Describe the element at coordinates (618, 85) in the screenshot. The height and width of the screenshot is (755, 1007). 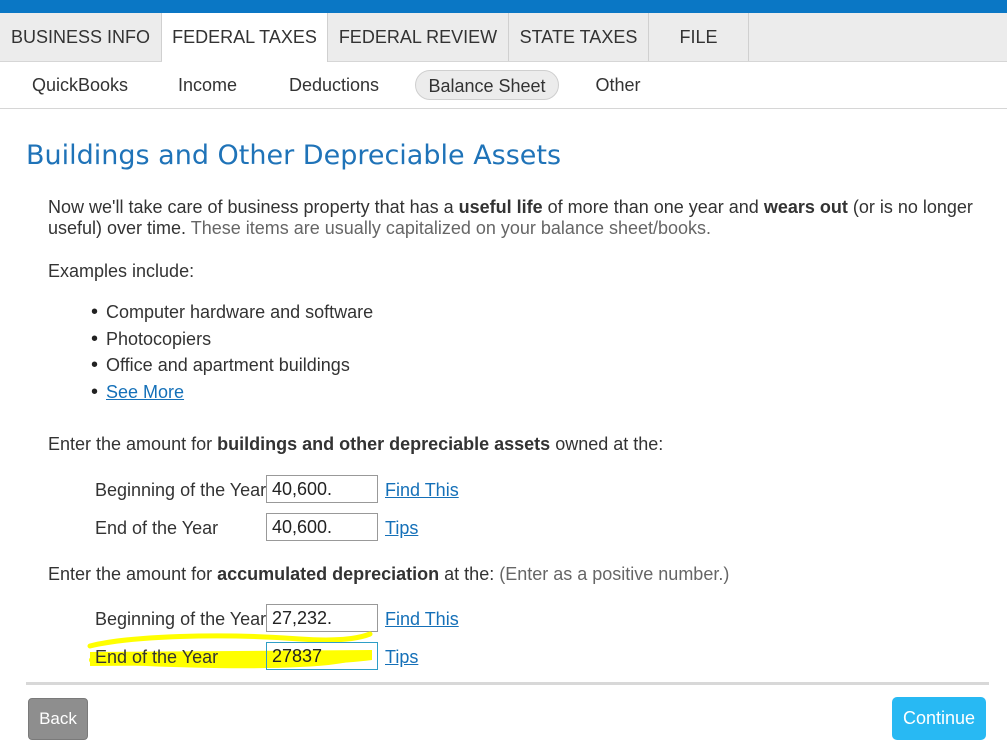
I see `subnav-other: Other` at that location.